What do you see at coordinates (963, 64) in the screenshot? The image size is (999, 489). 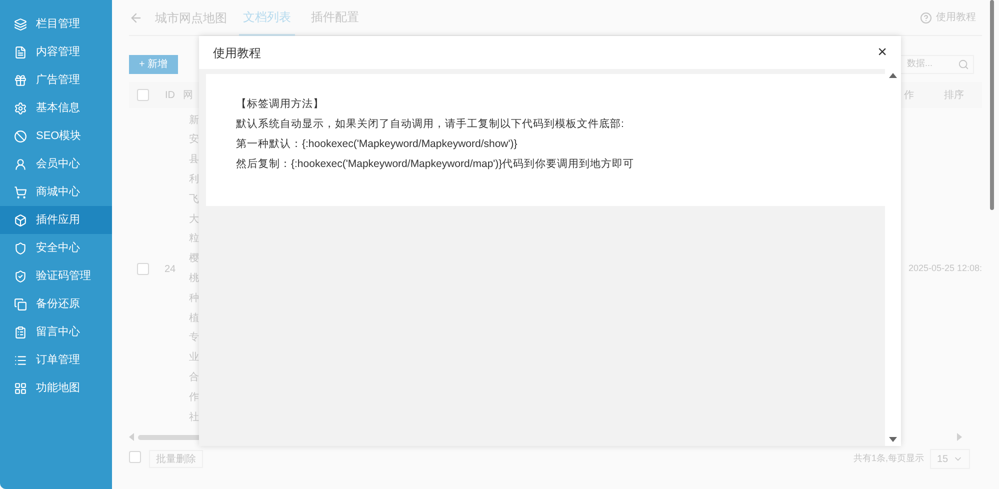 I see `search-icon` at bounding box center [963, 64].